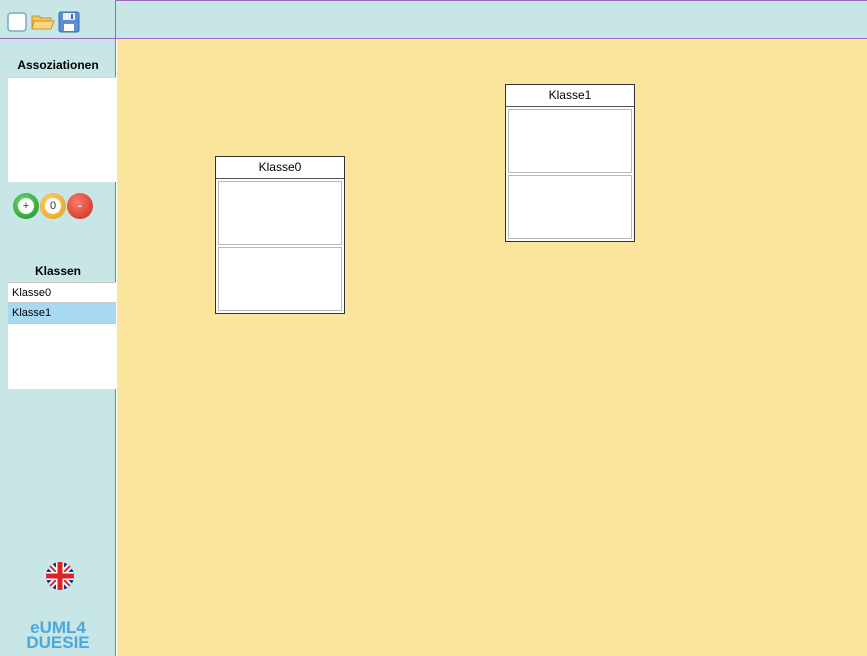 The width and height of the screenshot is (867, 656). I want to click on new-document-icon, so click(17, 22).